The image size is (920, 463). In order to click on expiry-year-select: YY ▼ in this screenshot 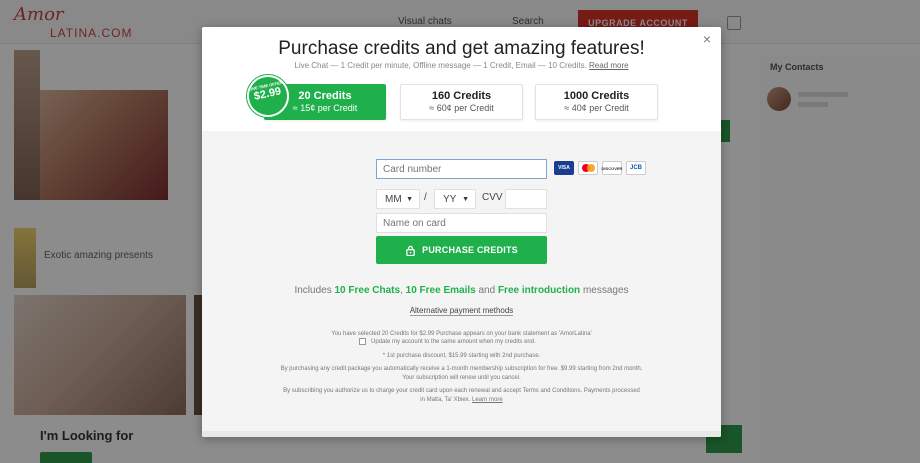, I will do `click(455, 199)`.